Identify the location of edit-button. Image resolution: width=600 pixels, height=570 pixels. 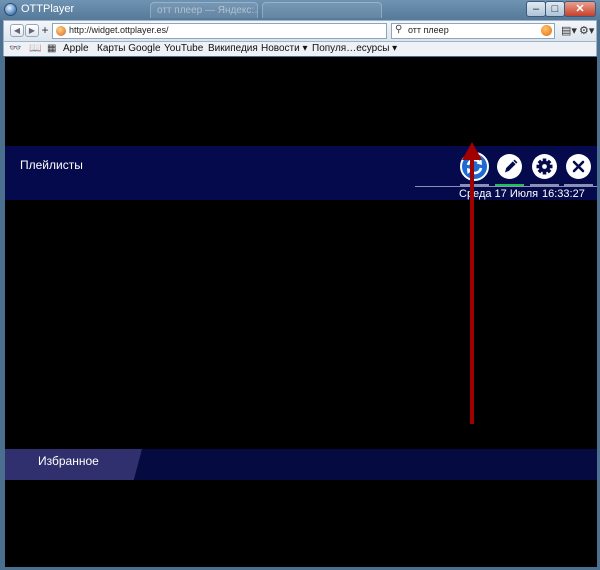
(509, 166).